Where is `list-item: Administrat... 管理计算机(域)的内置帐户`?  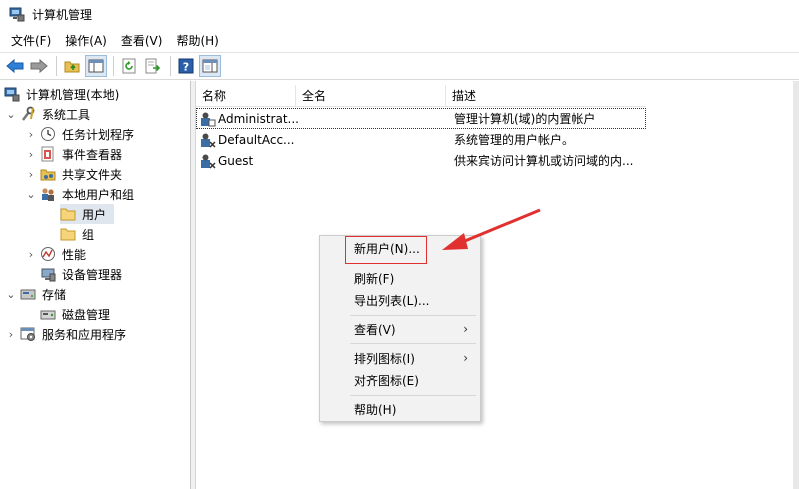 list-item: Administrat... 管理计算机(域)的内置帐户 is located at coordinates (421, 118).